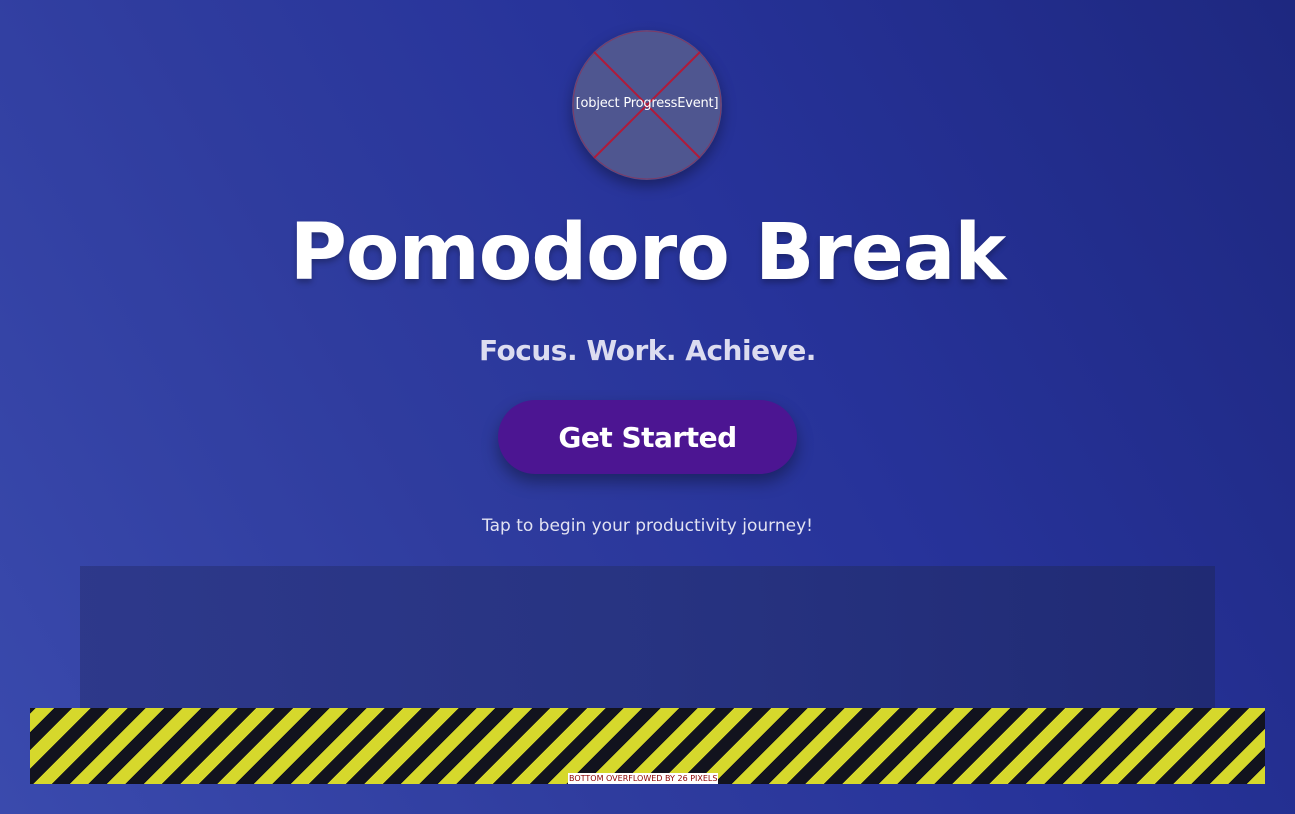 This screenshot has height=814, width=1295. I want to click on logo-alt-text: [object ProgressEvent], so click(647, 103).